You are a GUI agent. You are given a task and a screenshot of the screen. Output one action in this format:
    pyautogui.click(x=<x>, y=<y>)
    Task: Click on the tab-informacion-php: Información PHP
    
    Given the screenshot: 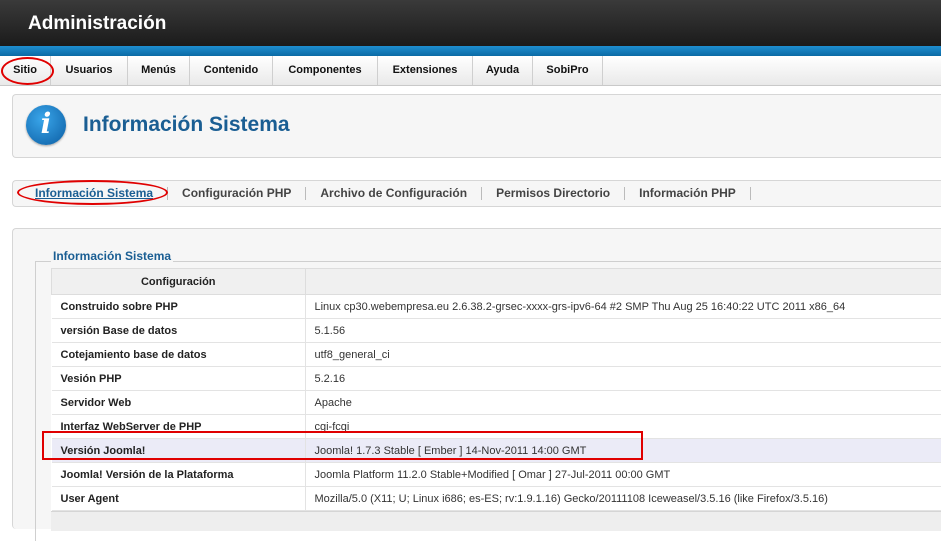 What is the action you would take?
    pyautogui.click(x=688, y=193)
    